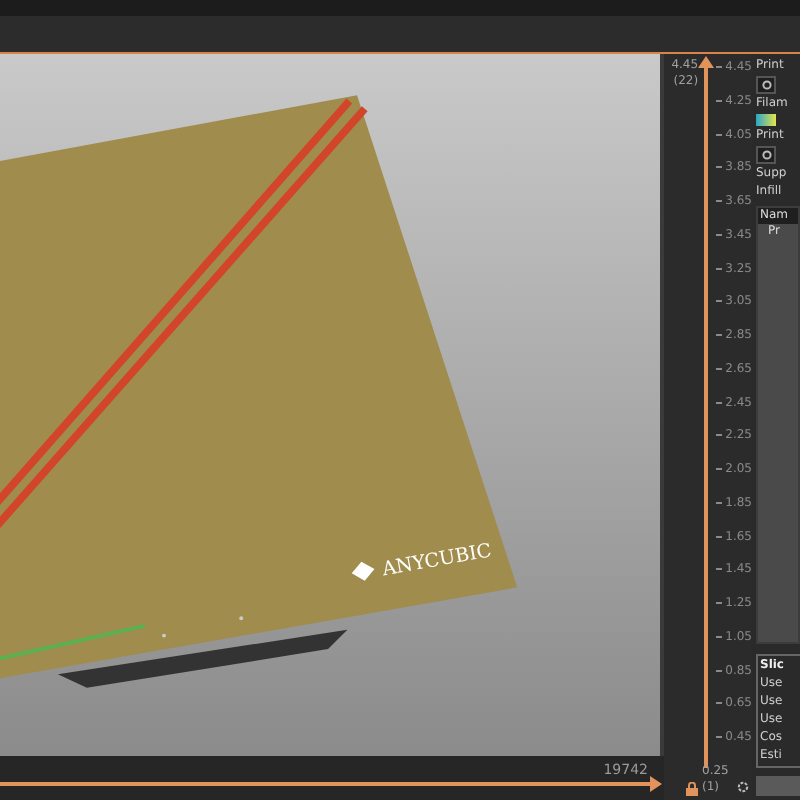  I want to click on logo-icon, so click(363, 571).